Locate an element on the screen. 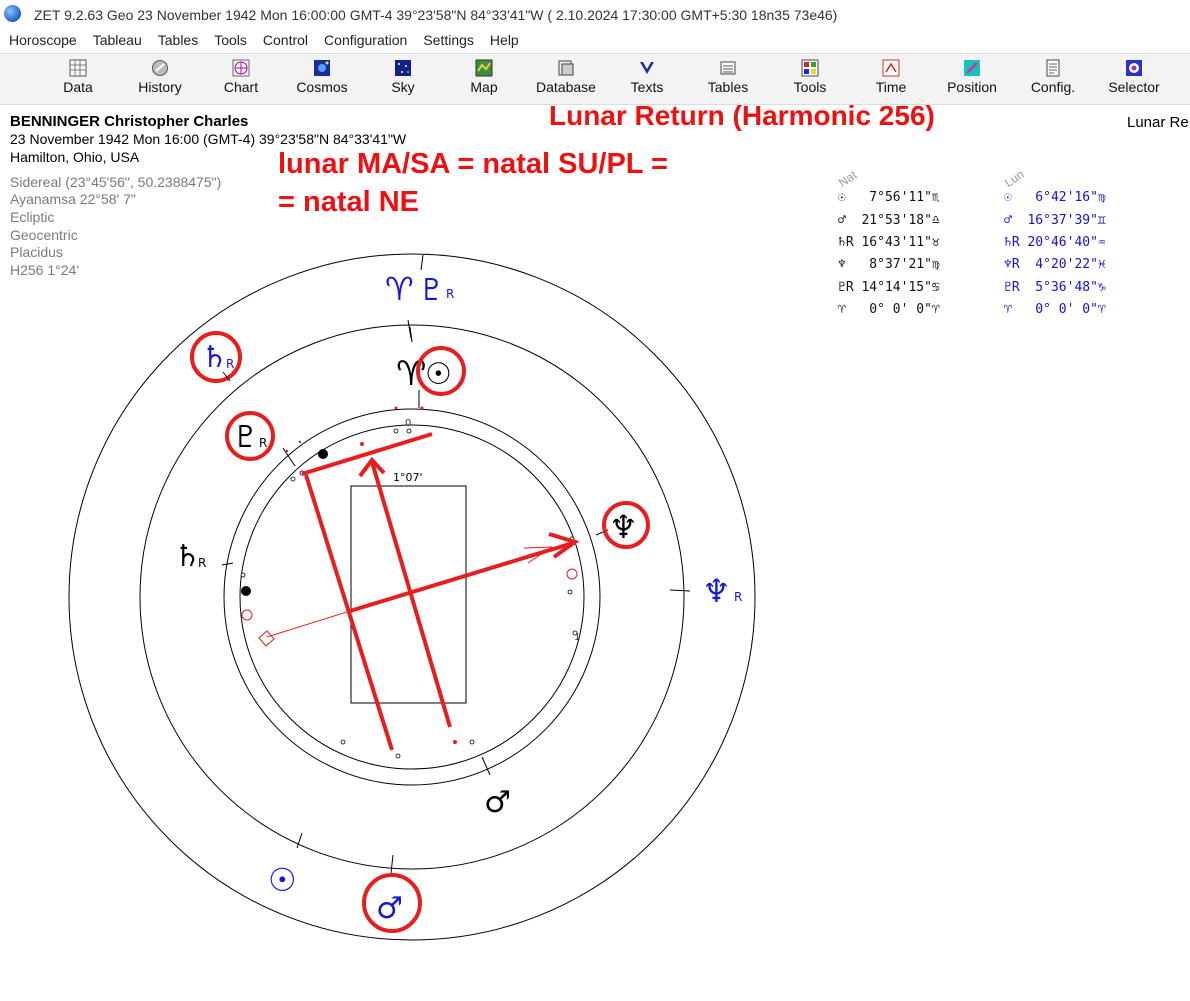 The image size is (1190, 1001). lunar-mars-glyph: ♂ is located at coordinates (389, 908).